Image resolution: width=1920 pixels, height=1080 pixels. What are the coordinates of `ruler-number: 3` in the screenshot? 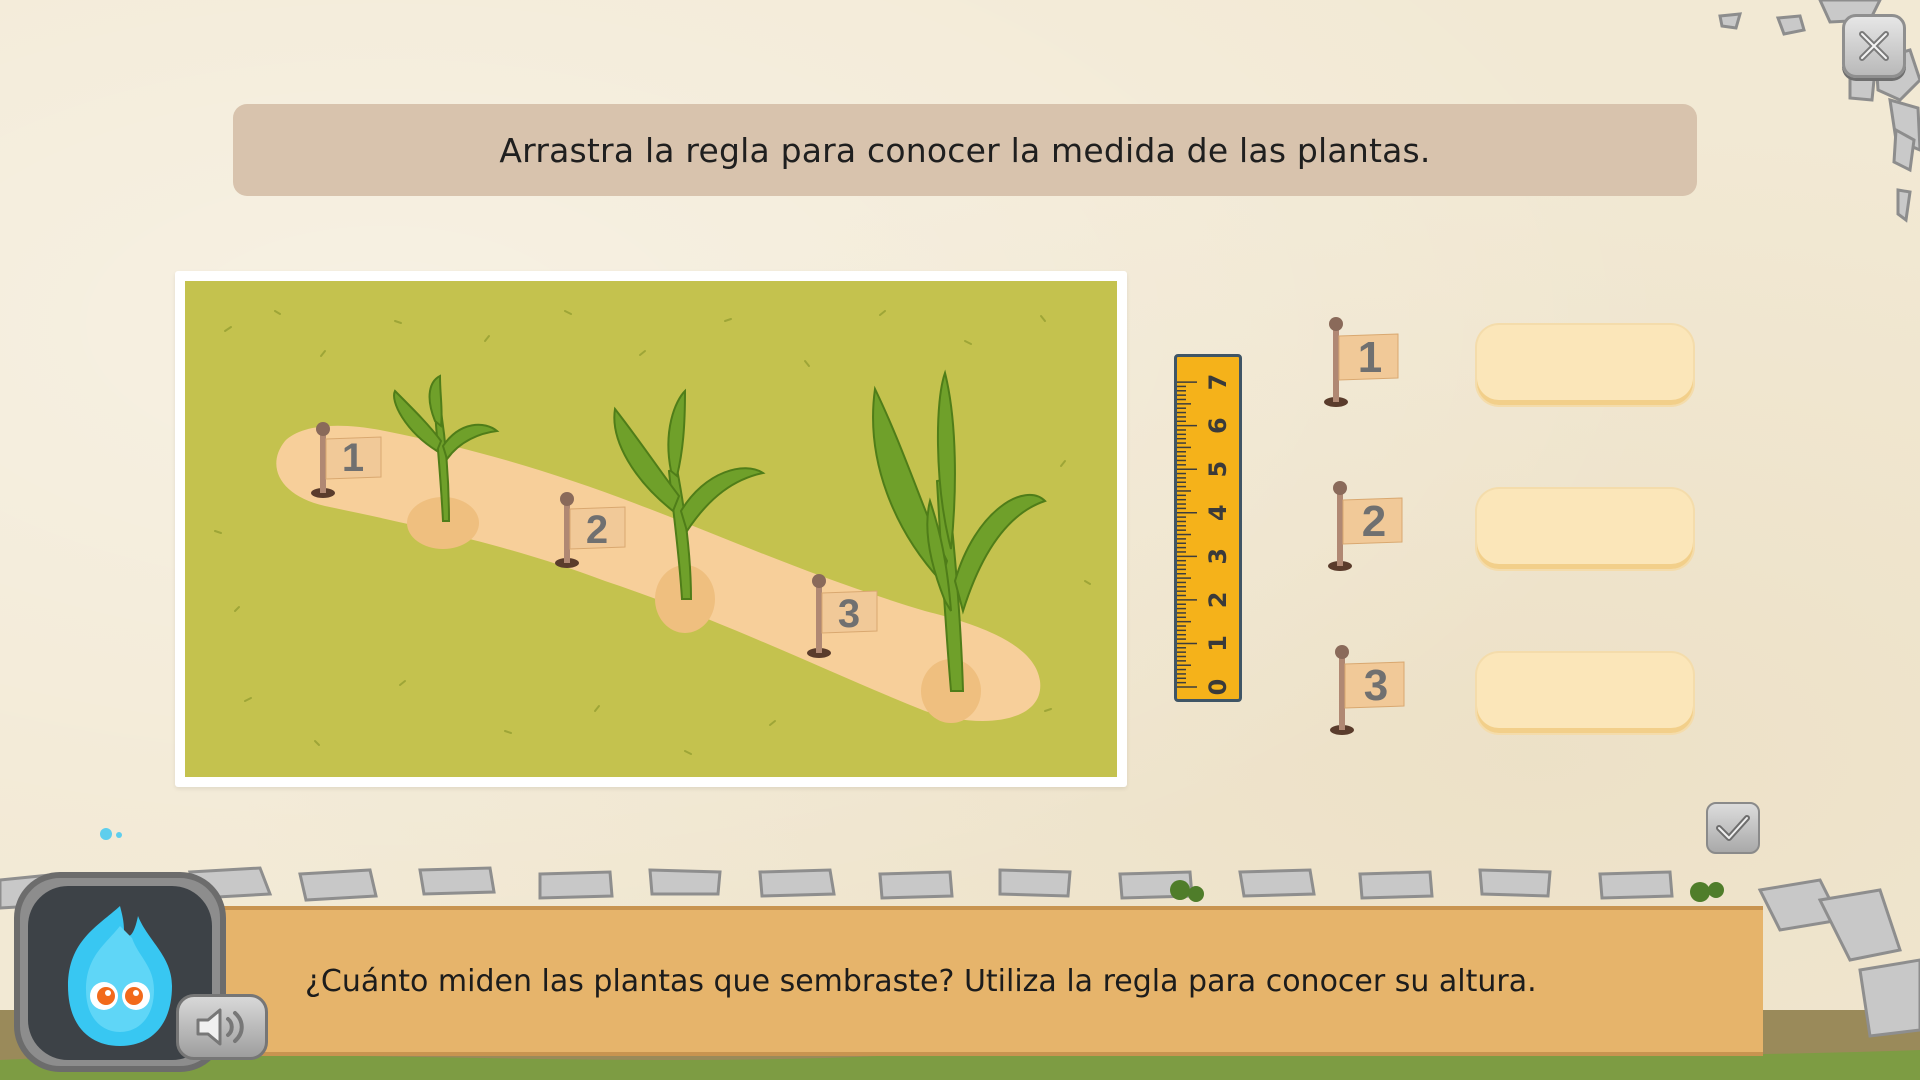 It's located at (1218, 556).